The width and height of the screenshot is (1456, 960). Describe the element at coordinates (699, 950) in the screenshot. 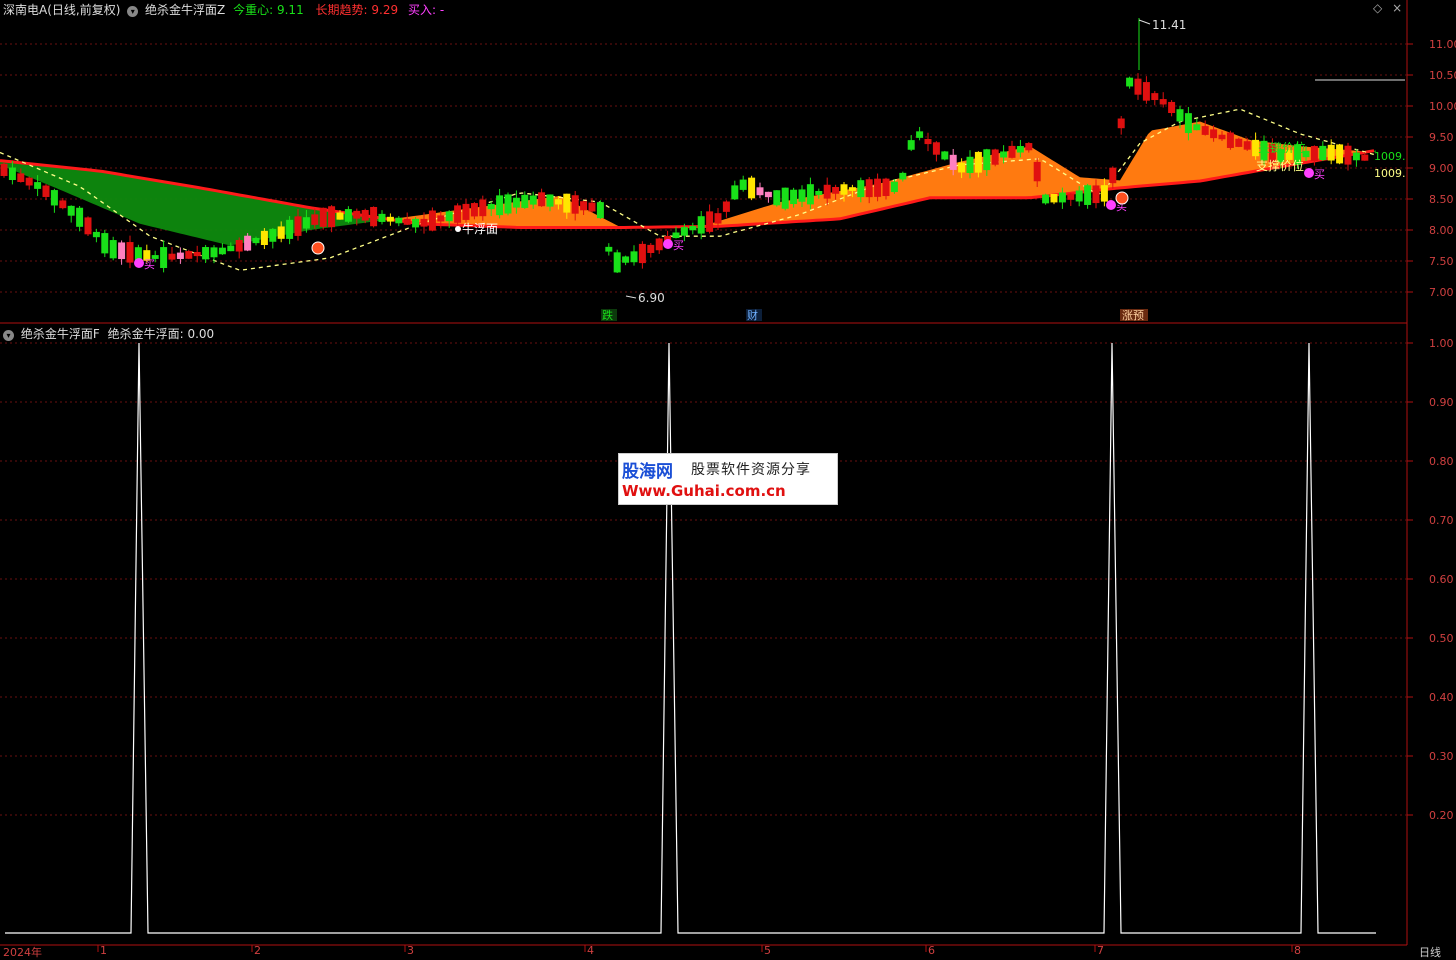

I see `month-axis: 1 2 3 4 5 6 7 8` at that location.